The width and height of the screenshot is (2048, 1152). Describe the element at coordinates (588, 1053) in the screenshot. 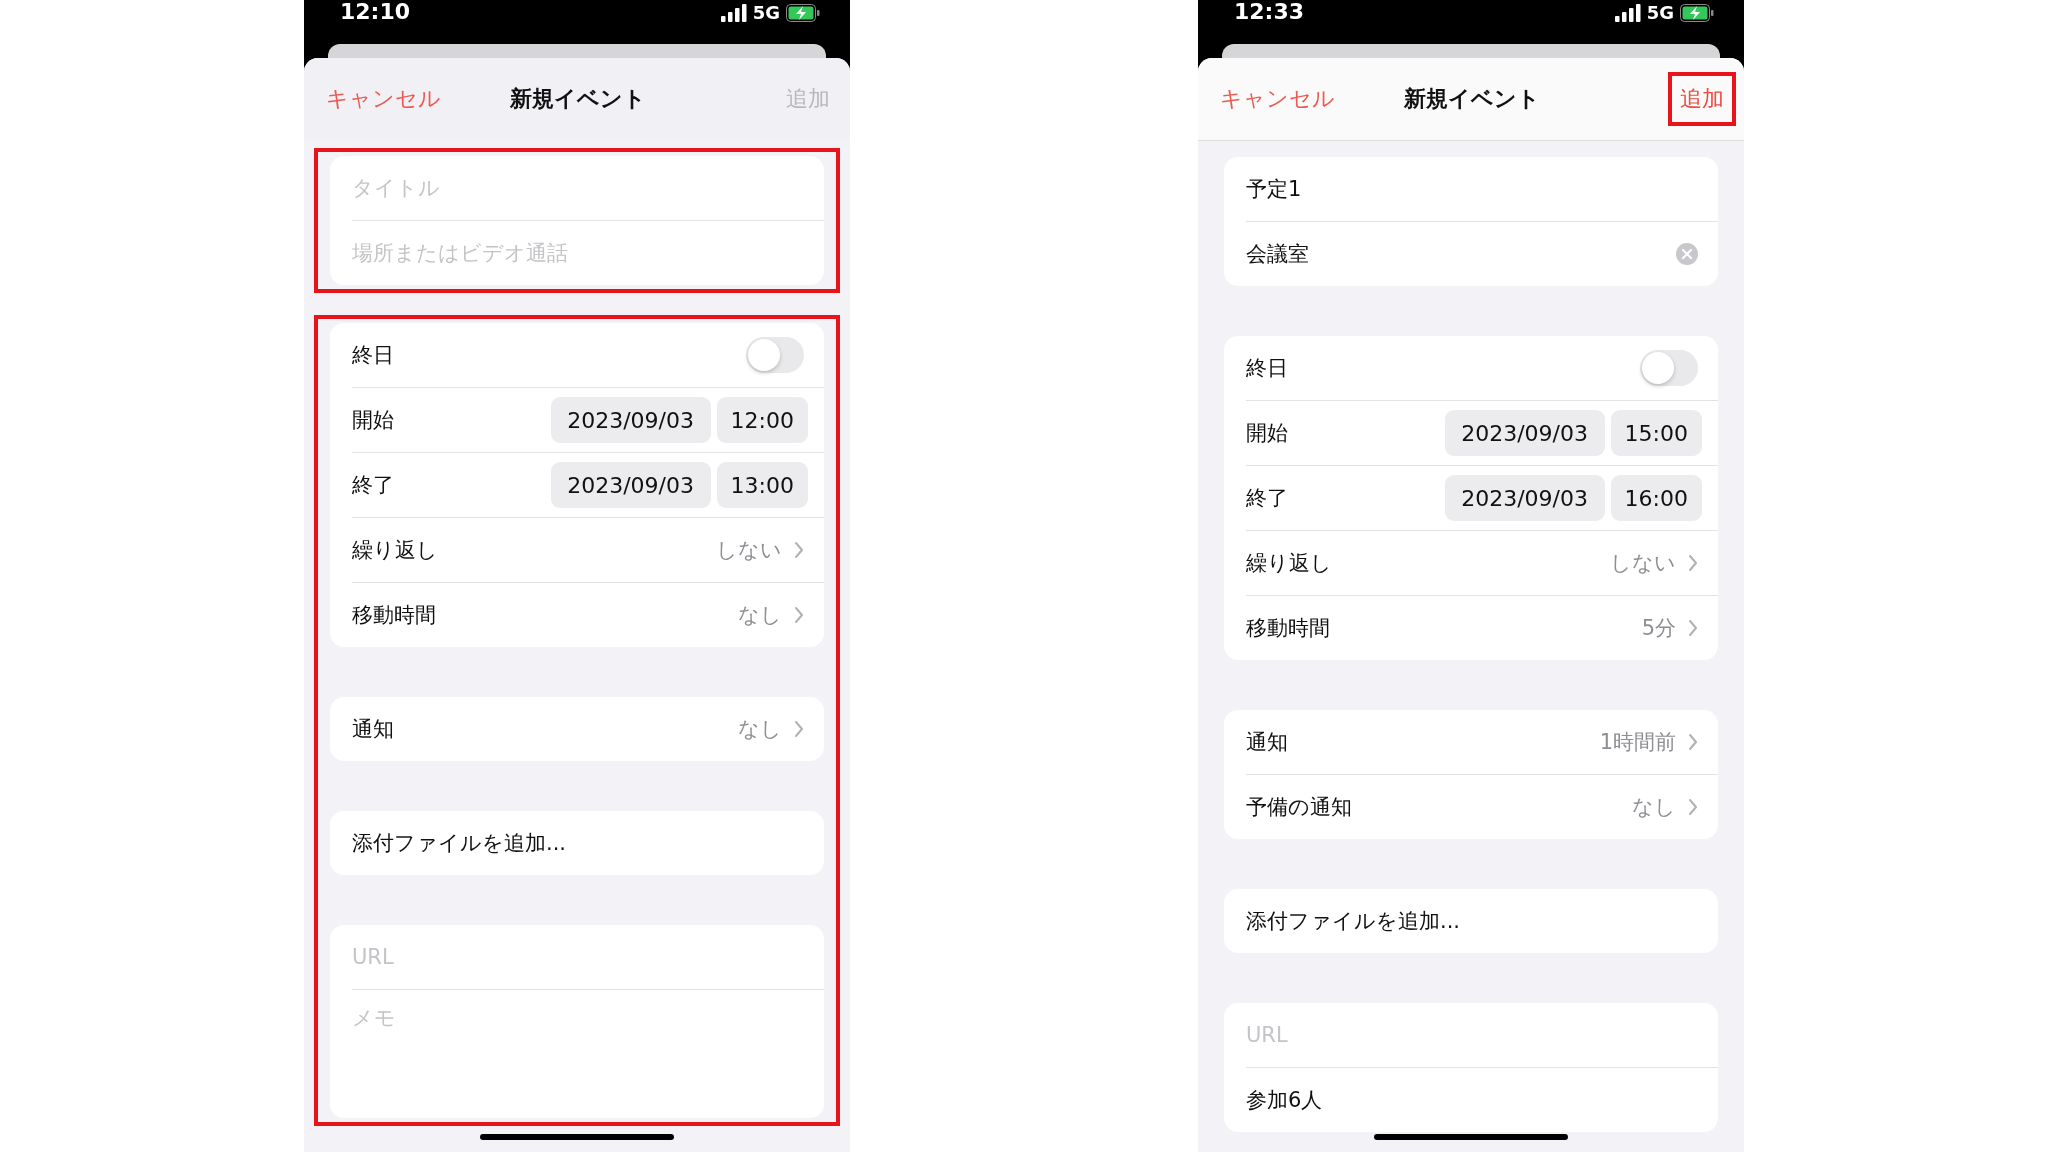

I see `notes-field: メモ` at that location.